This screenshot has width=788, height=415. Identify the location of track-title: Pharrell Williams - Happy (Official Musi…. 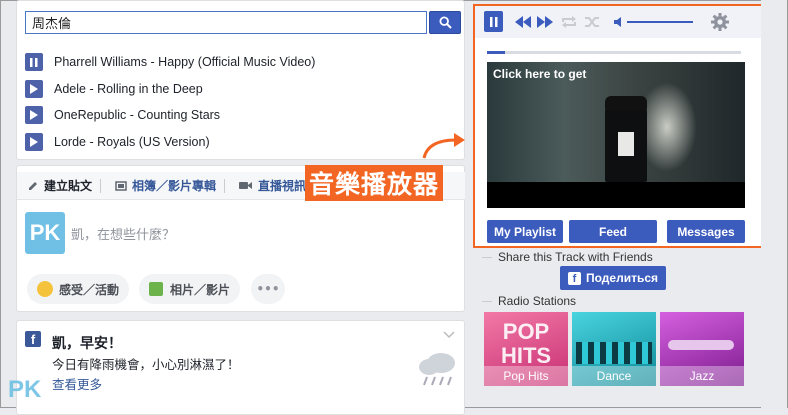
(185, 62).